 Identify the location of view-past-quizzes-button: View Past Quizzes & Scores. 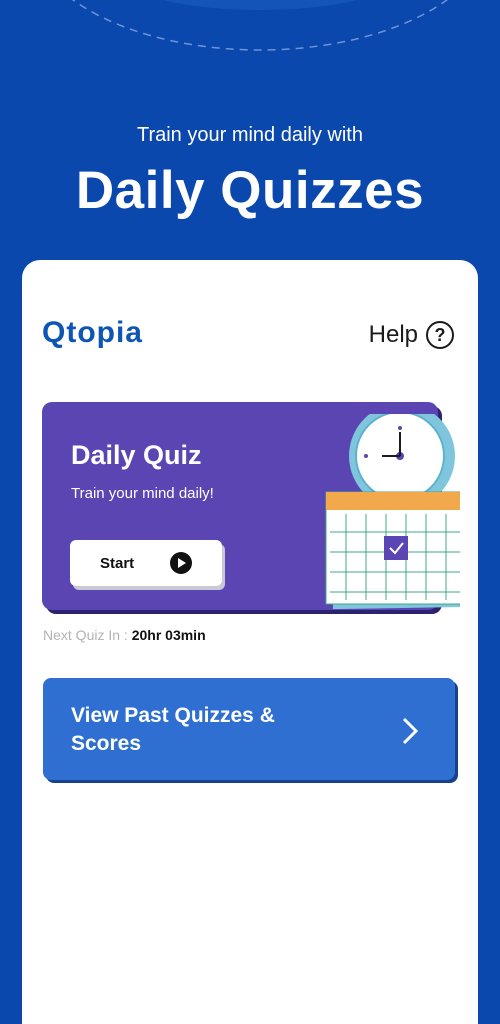
(249, 729).